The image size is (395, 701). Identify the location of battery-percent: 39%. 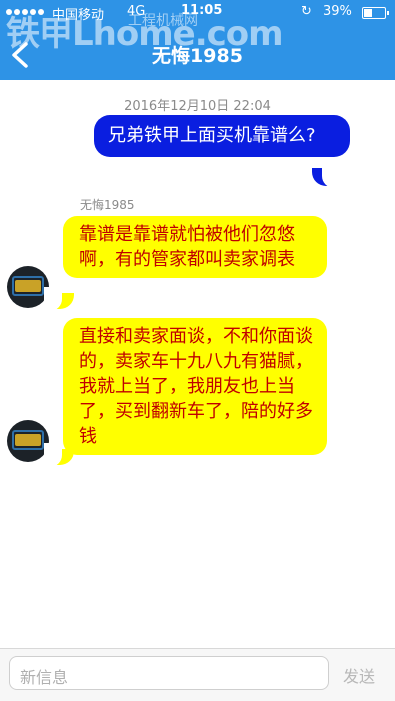
(337, 11).